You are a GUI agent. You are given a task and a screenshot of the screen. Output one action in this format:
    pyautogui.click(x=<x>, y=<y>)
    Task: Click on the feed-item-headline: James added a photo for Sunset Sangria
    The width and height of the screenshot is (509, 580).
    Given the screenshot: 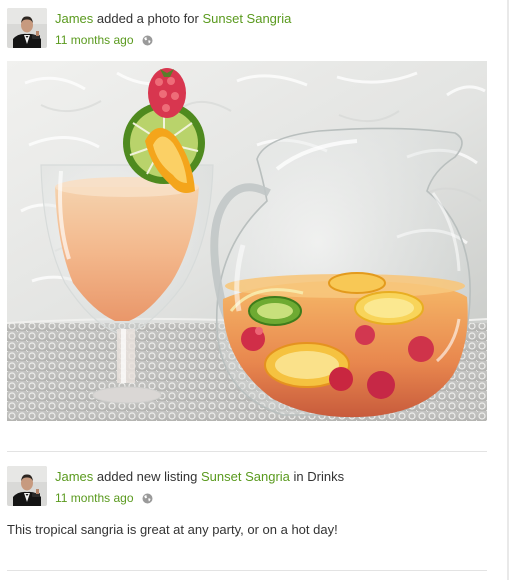 What is the action you would take?
    pyautogui.click(x=173, y=19)
    